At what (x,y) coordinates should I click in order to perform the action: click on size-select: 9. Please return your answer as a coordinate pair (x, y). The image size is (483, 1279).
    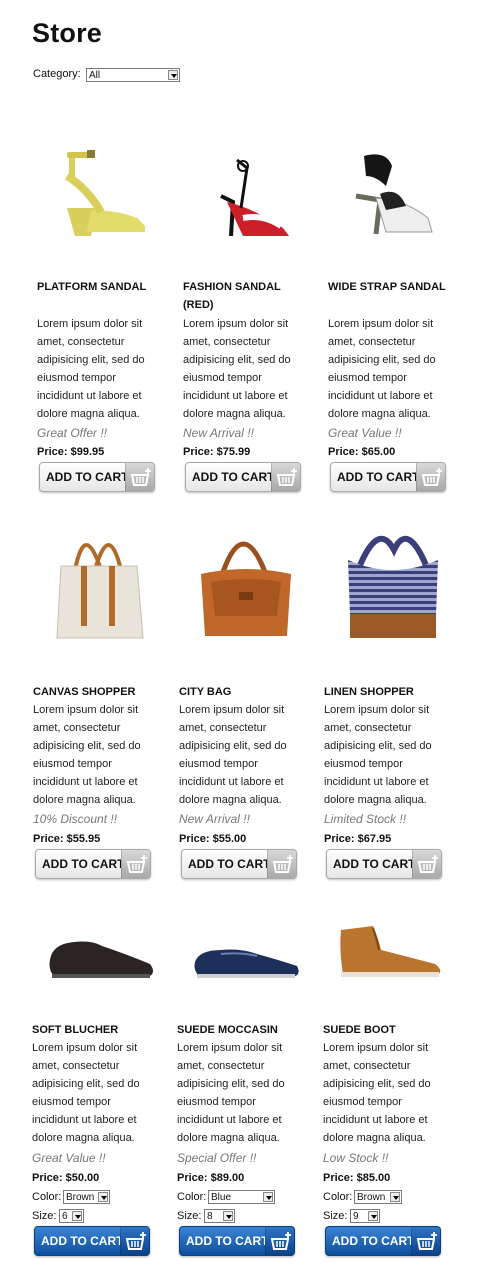
    Looking at the image, I should click on (365, 1216).